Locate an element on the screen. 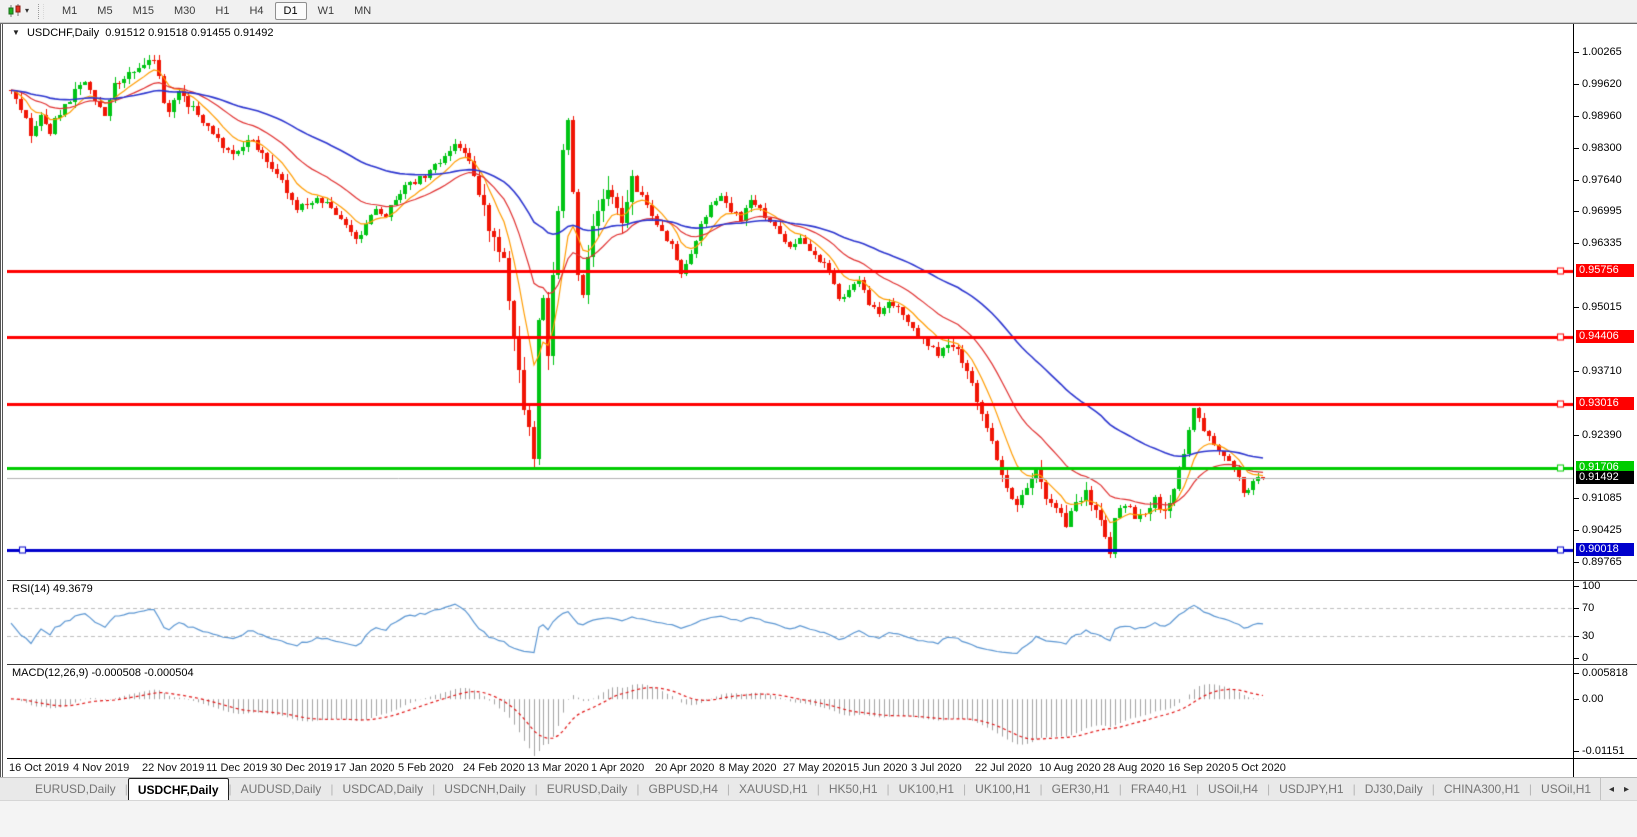 This screenshot has height=837, width=1637. price-tick-label: 1.00265 is located at coordinates (1598, 52).